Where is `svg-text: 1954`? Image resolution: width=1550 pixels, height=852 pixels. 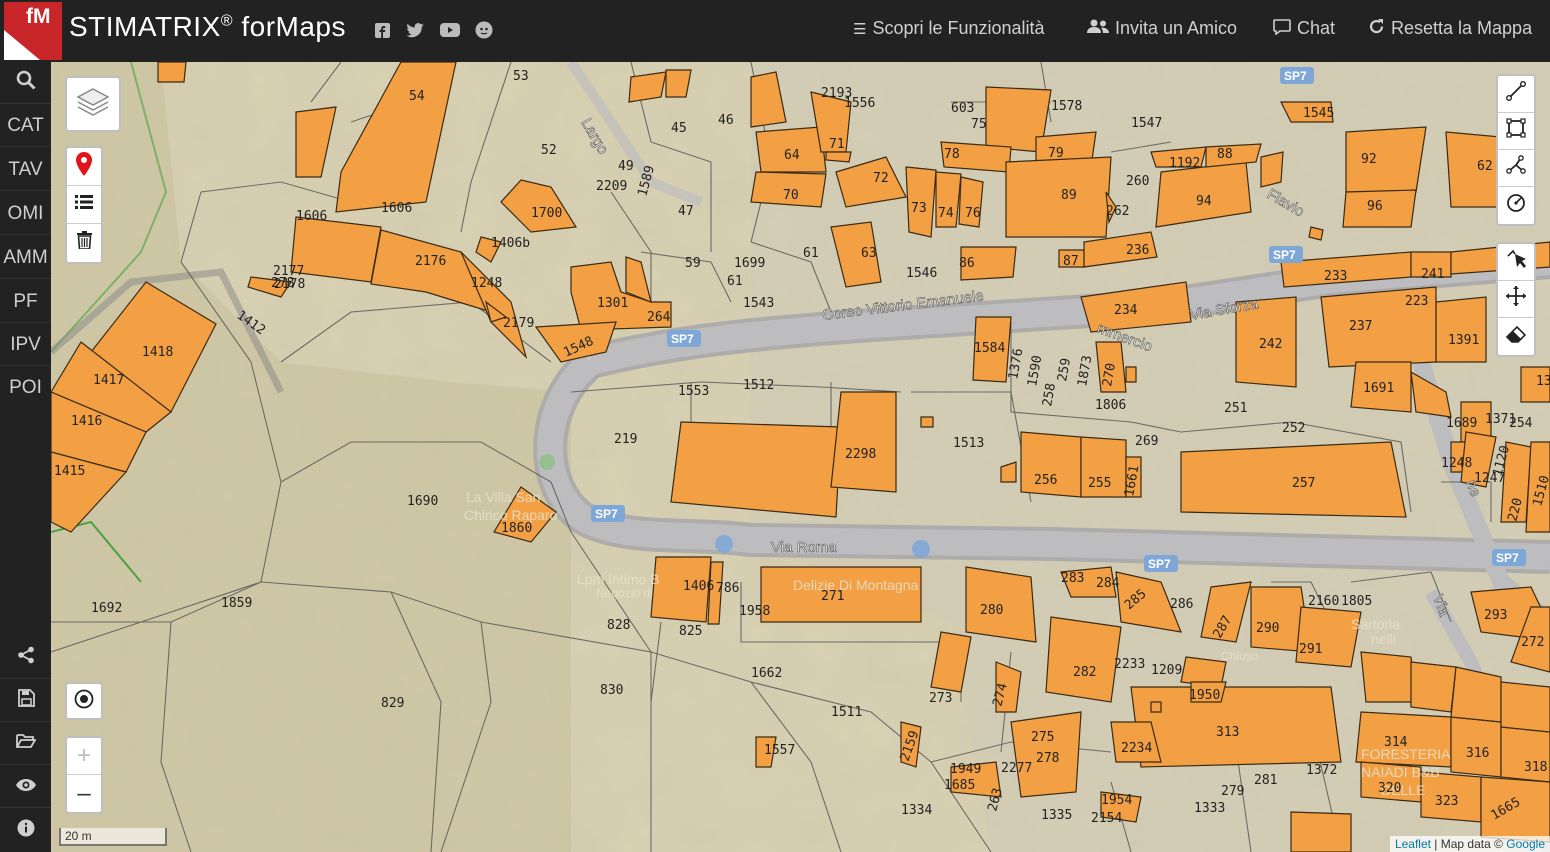 svg-text: 1954 is located at coordinates (1116, 800).